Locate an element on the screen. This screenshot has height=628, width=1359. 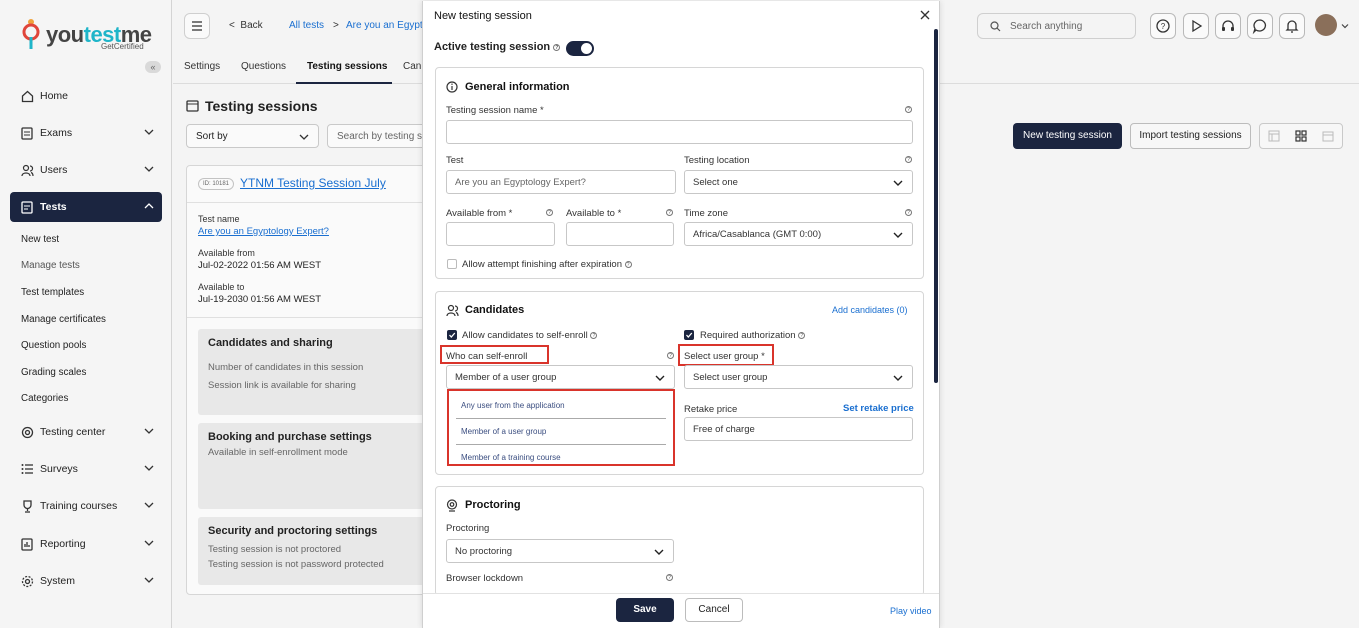
sidebar-subitem-manage-tests: Manage tests is located at coordinates (50, 265).